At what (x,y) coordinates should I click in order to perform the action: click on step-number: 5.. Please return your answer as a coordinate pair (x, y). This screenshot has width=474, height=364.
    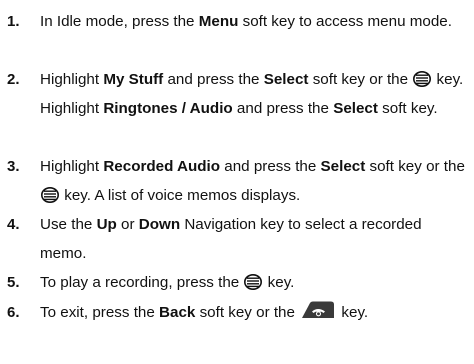
    Looking at the image, I should click on (13, 282).